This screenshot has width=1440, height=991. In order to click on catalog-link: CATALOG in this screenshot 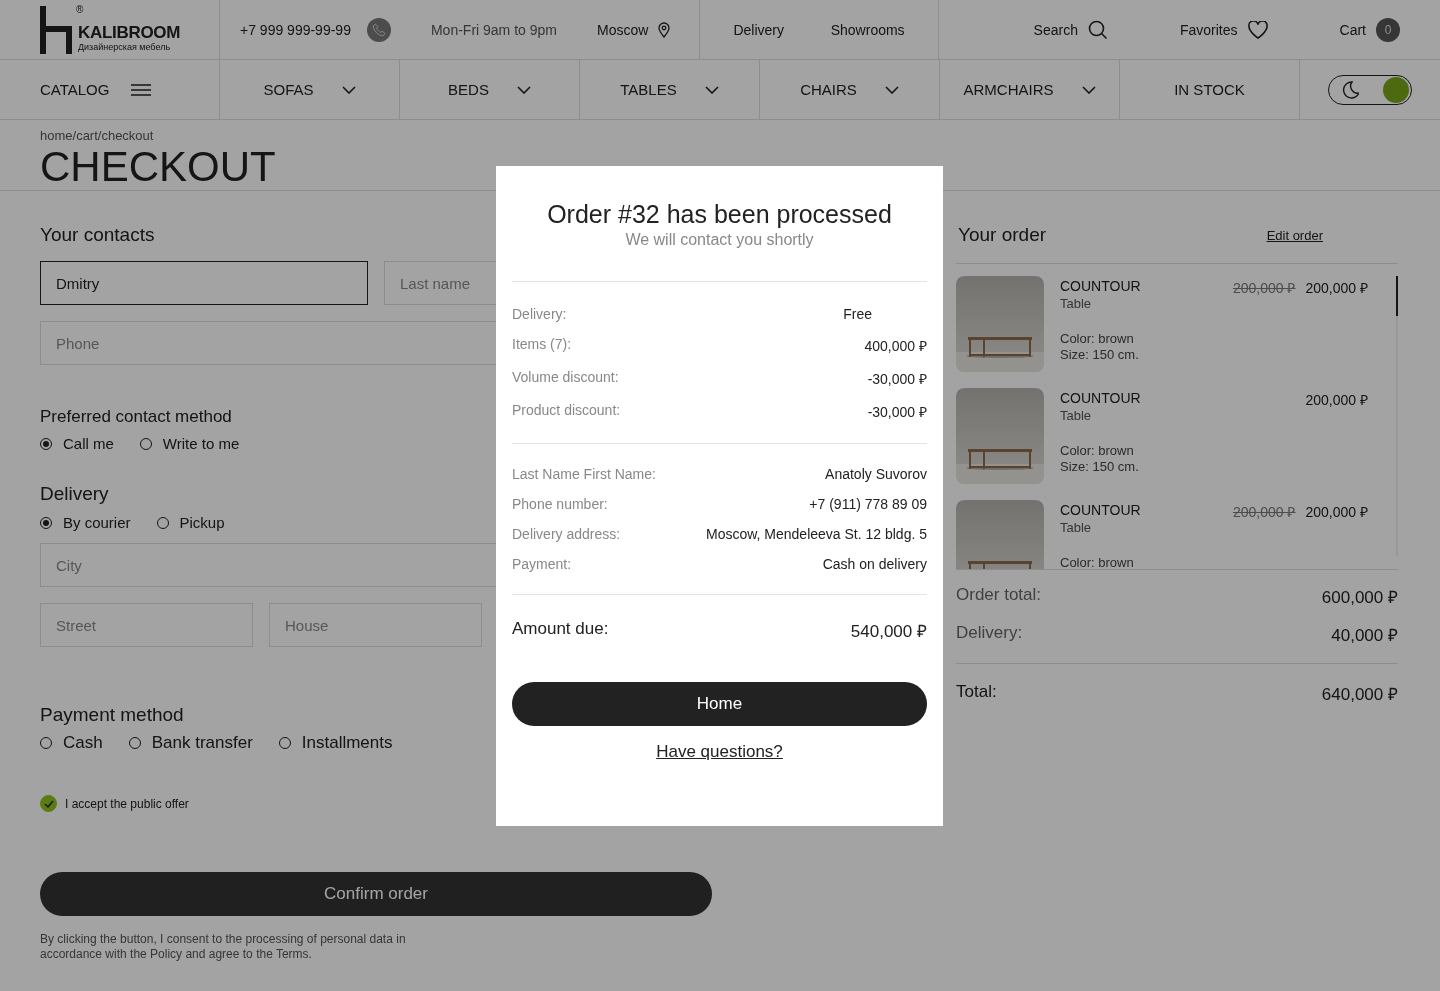, I will do `click(75, 89)`.